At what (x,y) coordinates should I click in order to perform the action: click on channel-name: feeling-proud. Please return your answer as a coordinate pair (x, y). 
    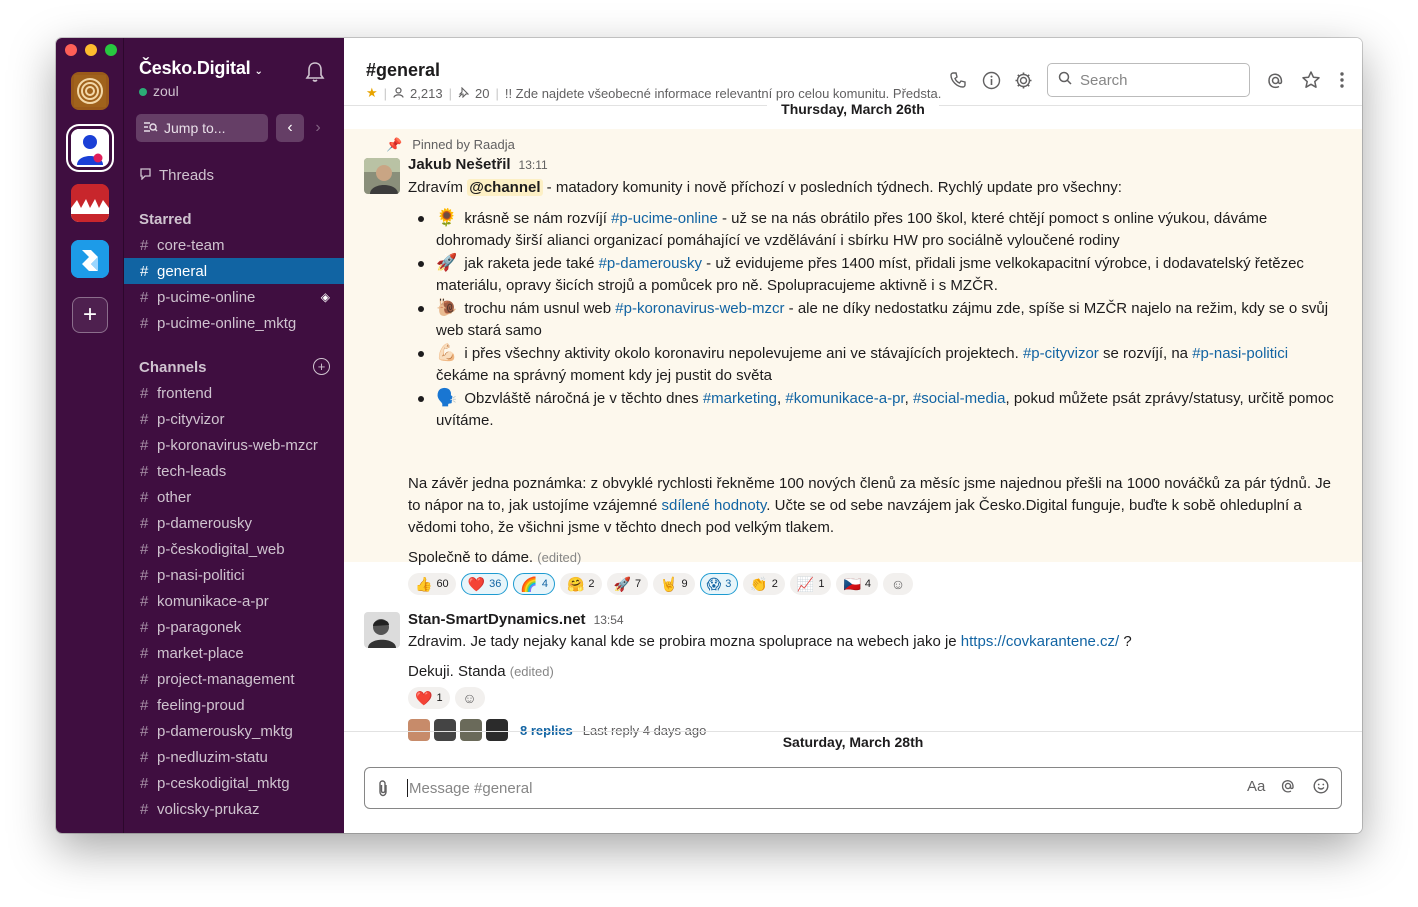
    Looking at the image, I should click on (201, 705).